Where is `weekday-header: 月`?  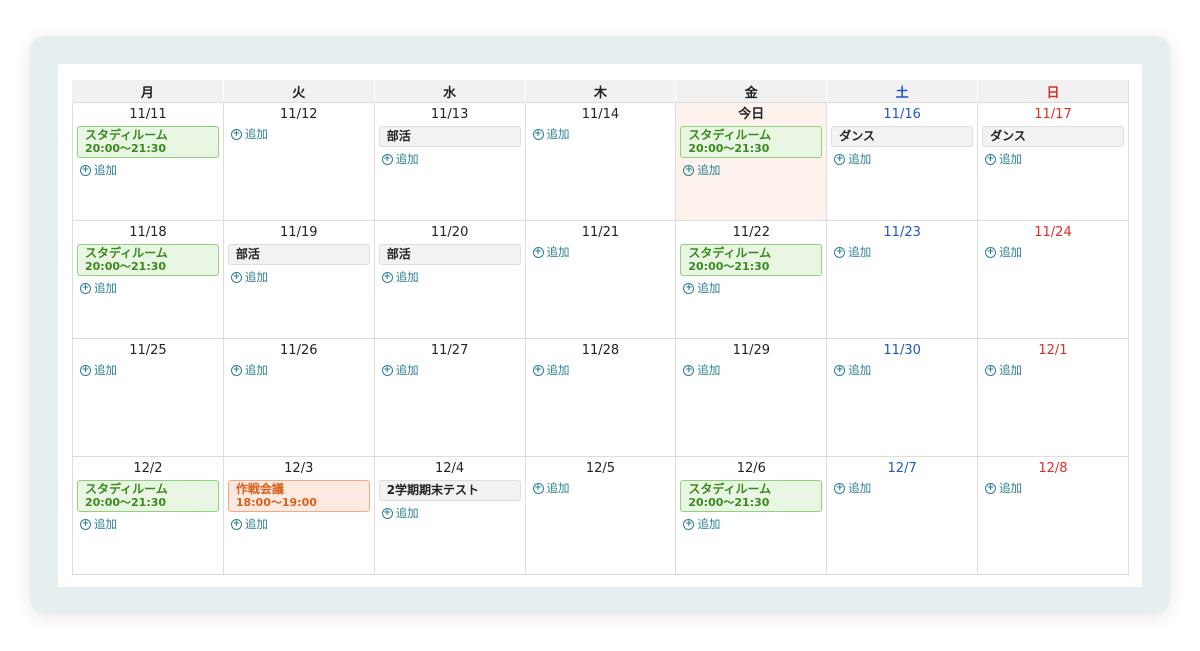
weekday-header: 月 is located at coordinates (147, 91).